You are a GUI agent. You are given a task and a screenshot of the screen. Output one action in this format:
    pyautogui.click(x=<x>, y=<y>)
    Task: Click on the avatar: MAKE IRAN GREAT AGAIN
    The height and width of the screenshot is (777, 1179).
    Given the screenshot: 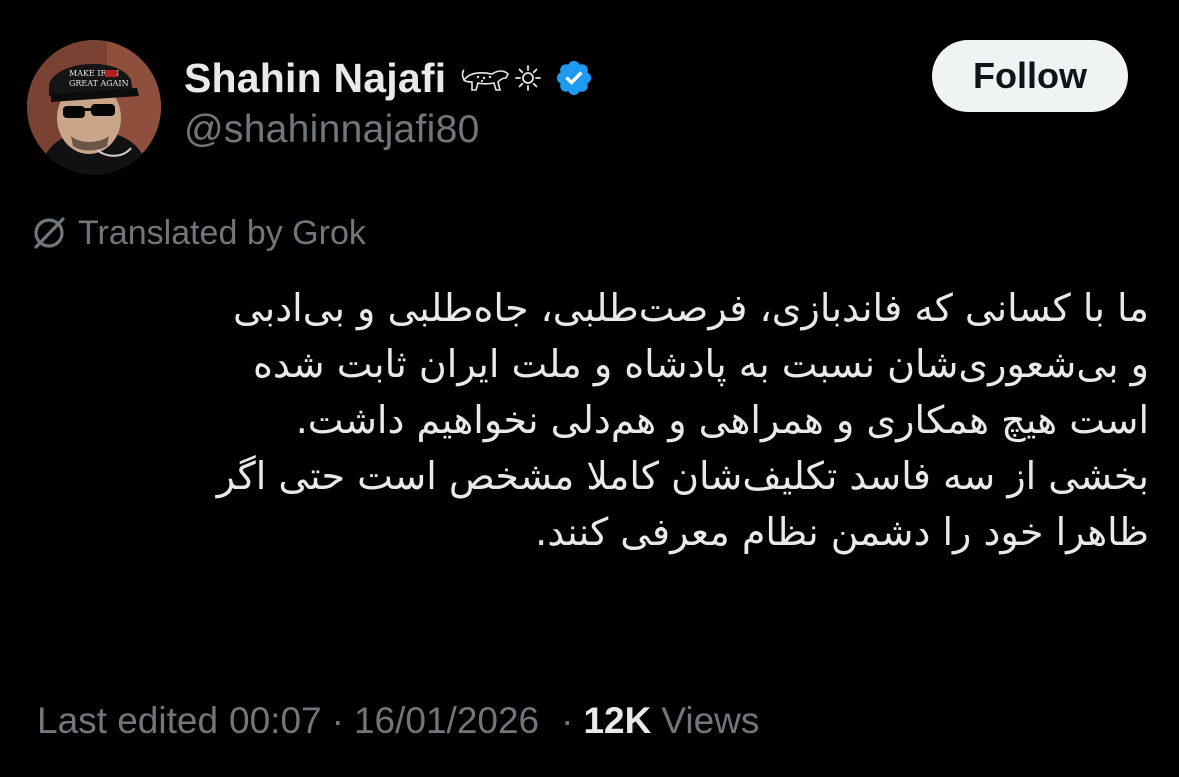 What is the action you would take?
    pyautogui.click(x=94, y=107)
    